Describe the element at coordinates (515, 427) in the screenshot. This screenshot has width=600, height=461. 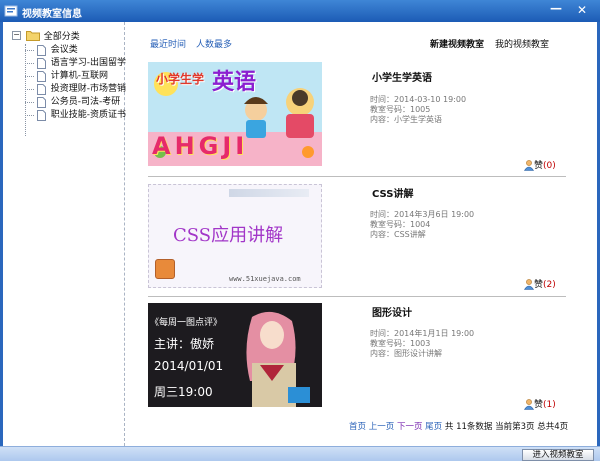
I see `pager-current: 当前第3页` at that location.